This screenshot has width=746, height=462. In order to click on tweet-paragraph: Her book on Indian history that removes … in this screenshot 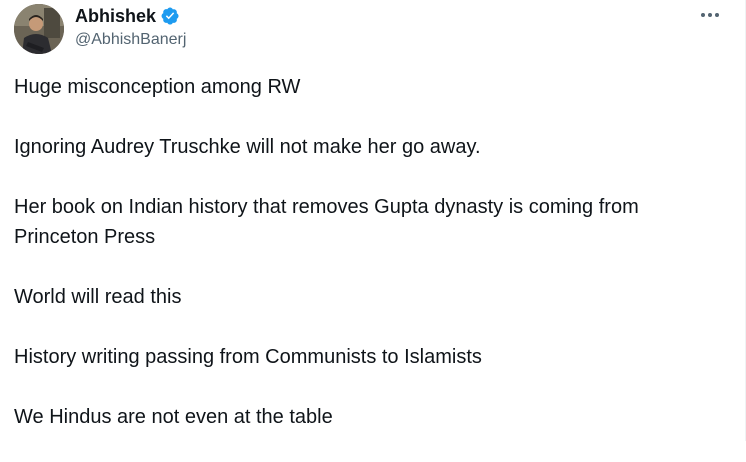, I will do `click(329, 222)`.